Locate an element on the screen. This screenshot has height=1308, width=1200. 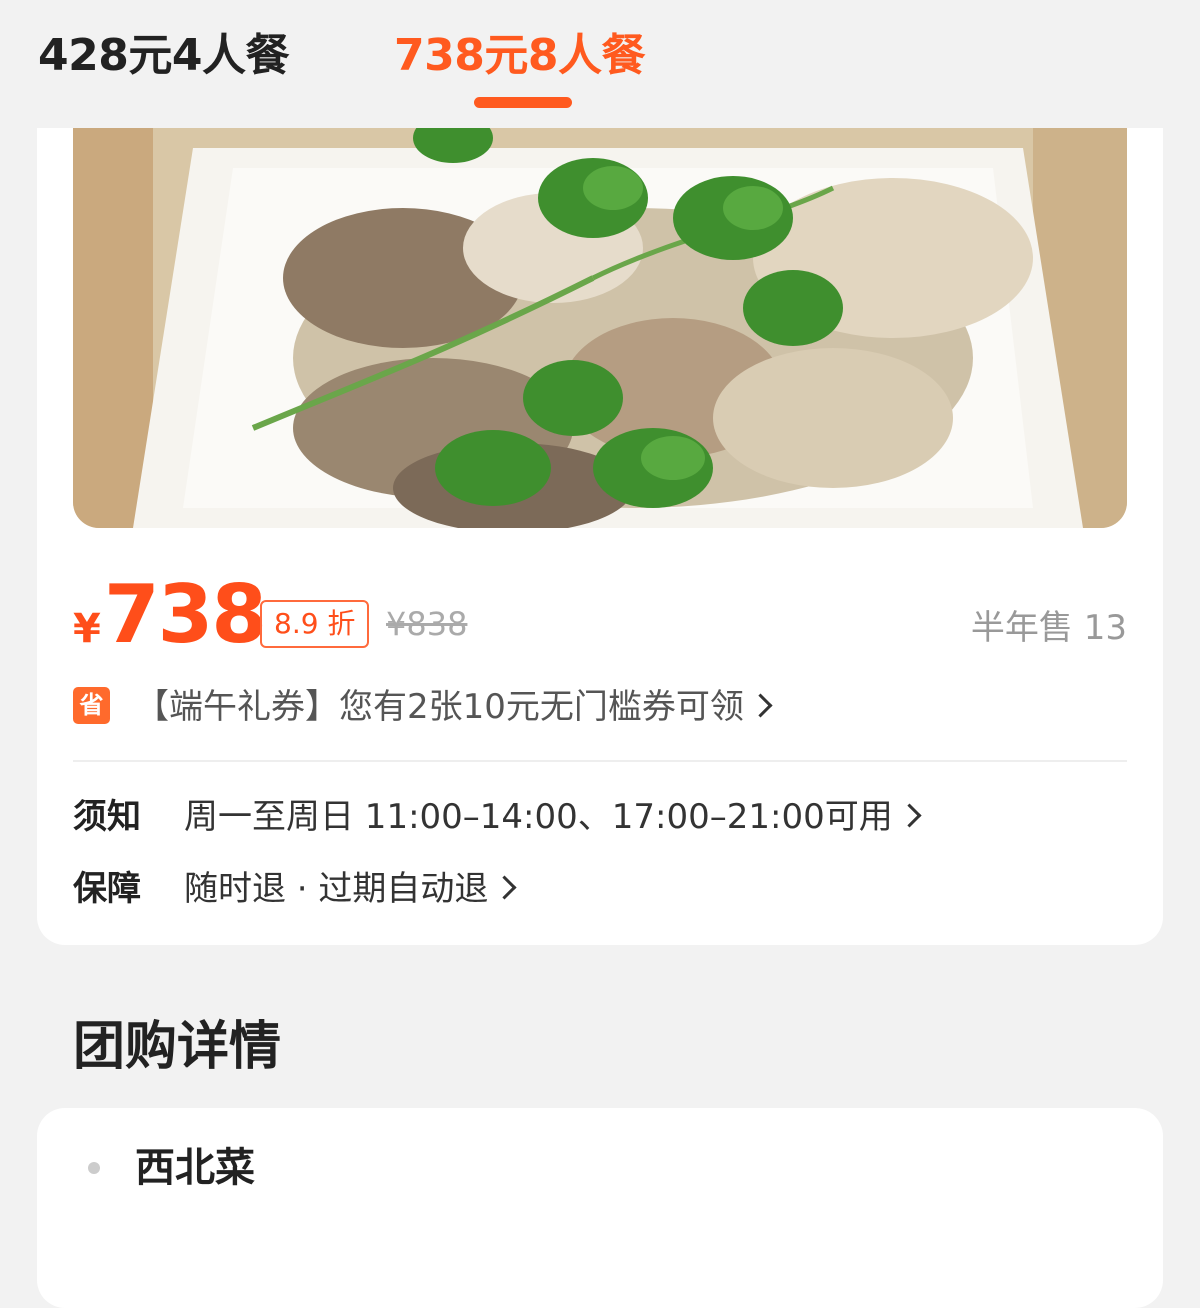
section-title: 团购详情 is located at coordinates (177, 1047).